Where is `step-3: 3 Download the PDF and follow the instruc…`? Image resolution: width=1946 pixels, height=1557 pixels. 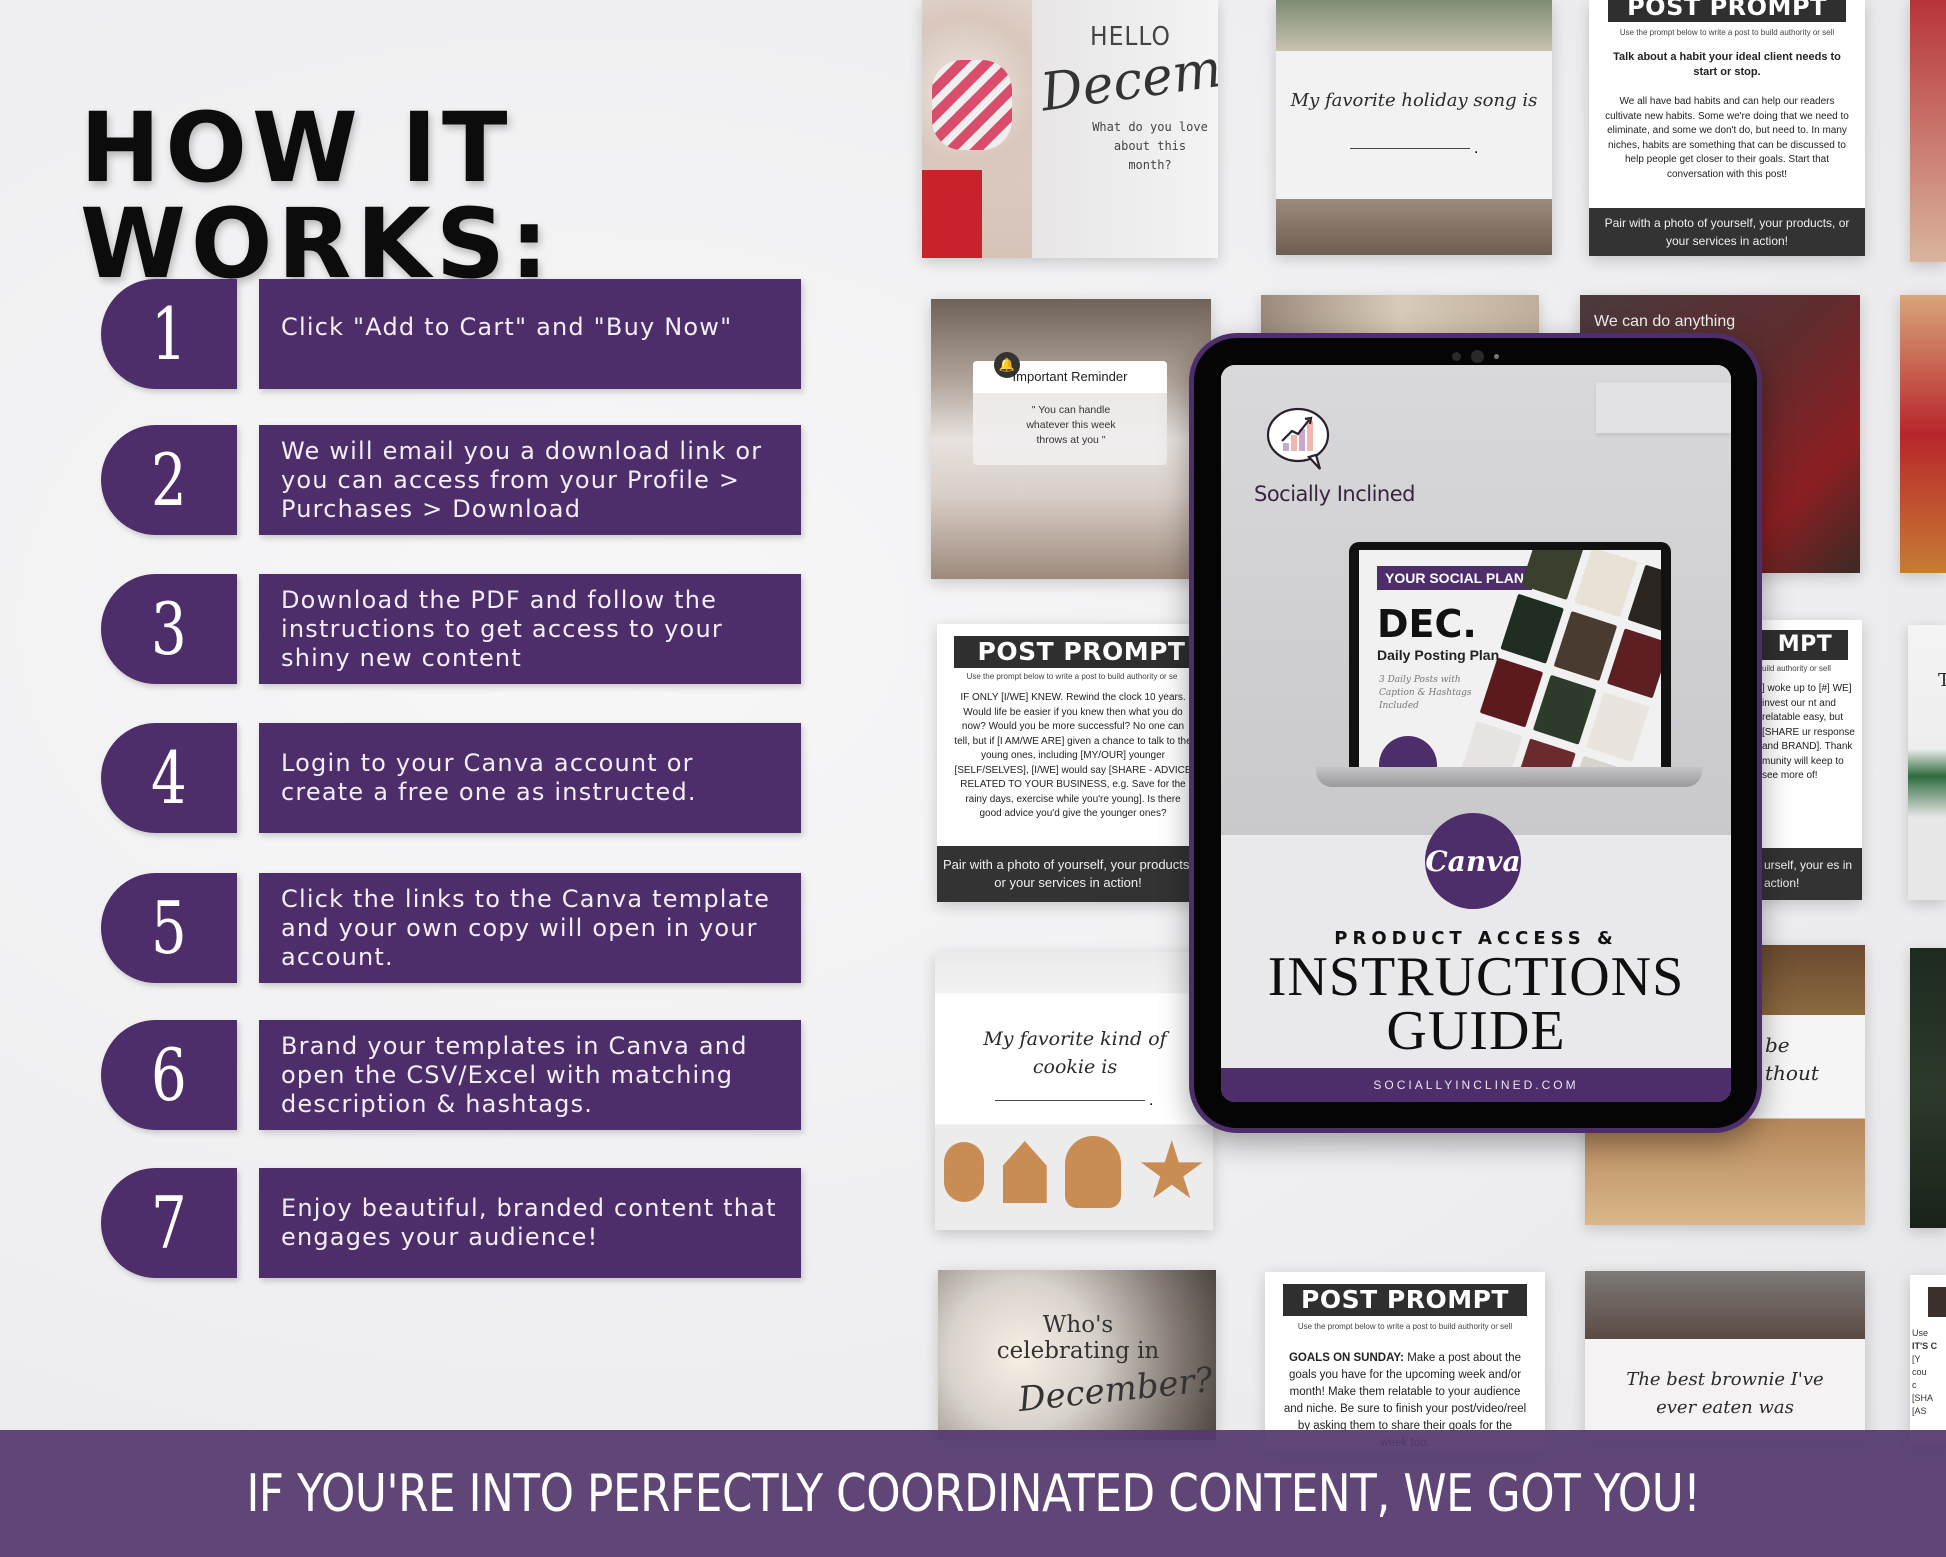
step-3: 3 Download the PDF and follow the instruc… is located at coordinates (451, 629).